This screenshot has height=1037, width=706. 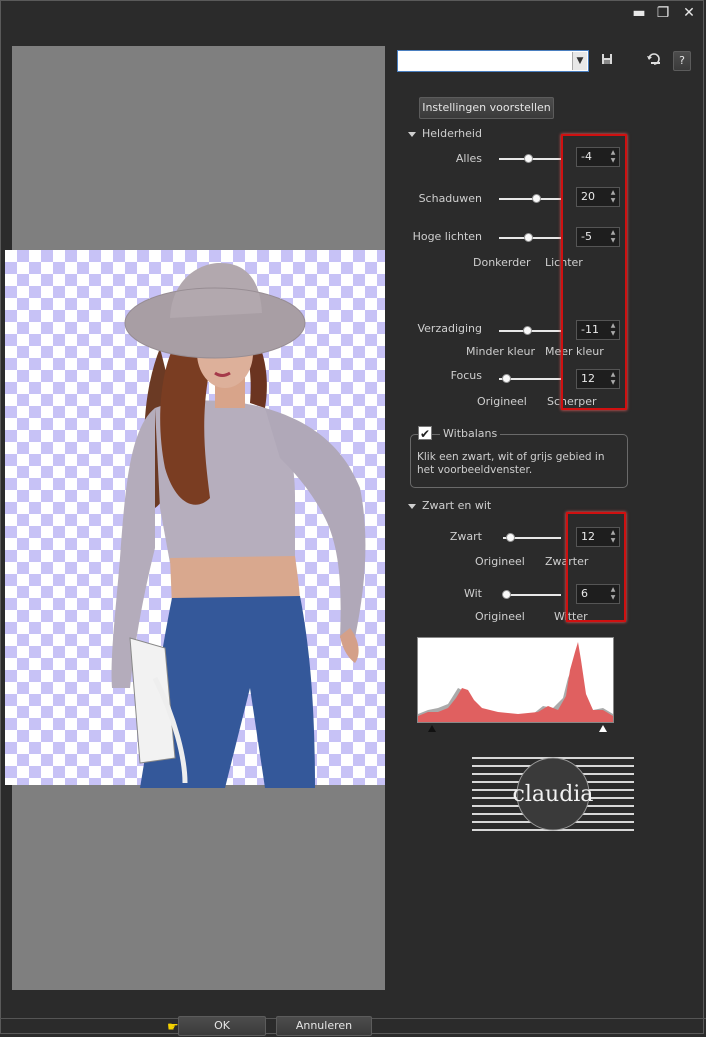 What do you see at coordinates (502, 401) in the screenshot?
I see `focus-original-label: Origineel` at bounding box center [502, 401].